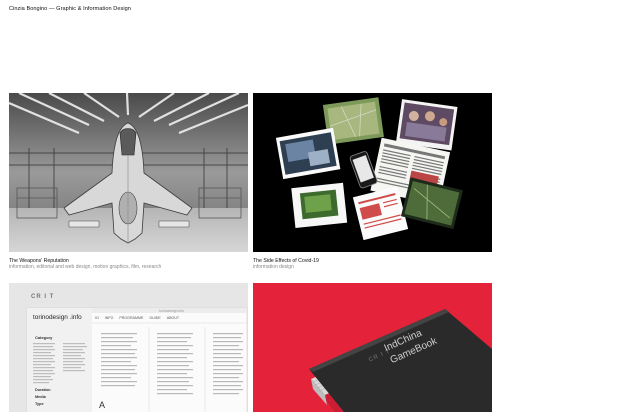 This screenshot has height=412, width=640. I want to click on sidebar-footer-item: Media, so click(40, 397).